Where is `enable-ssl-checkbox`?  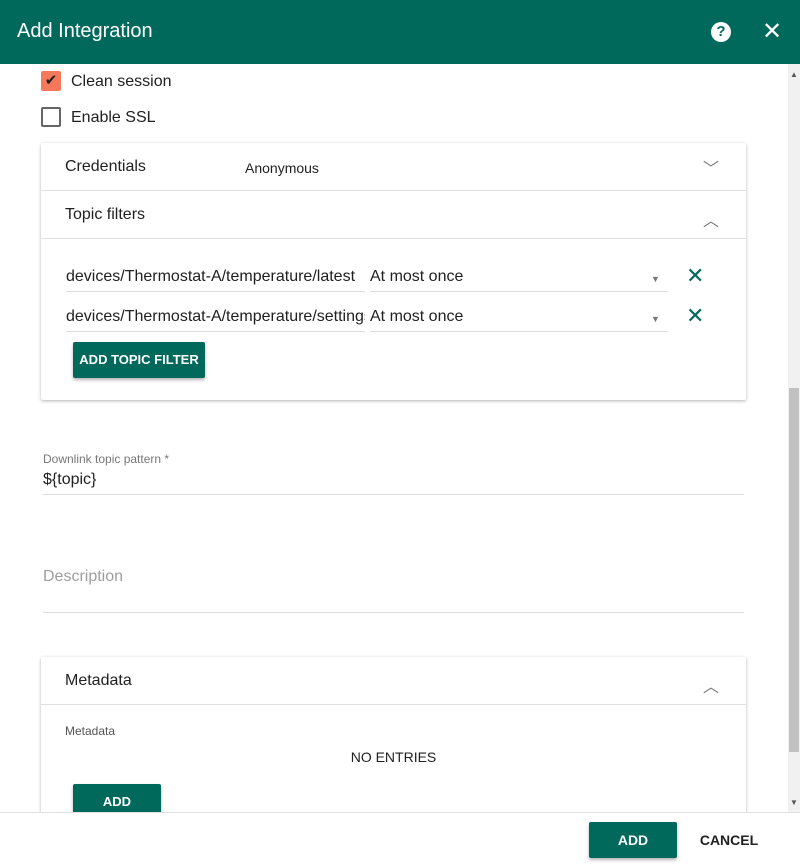 enable-ssl-checkbox is located at coordinates (51, 117).